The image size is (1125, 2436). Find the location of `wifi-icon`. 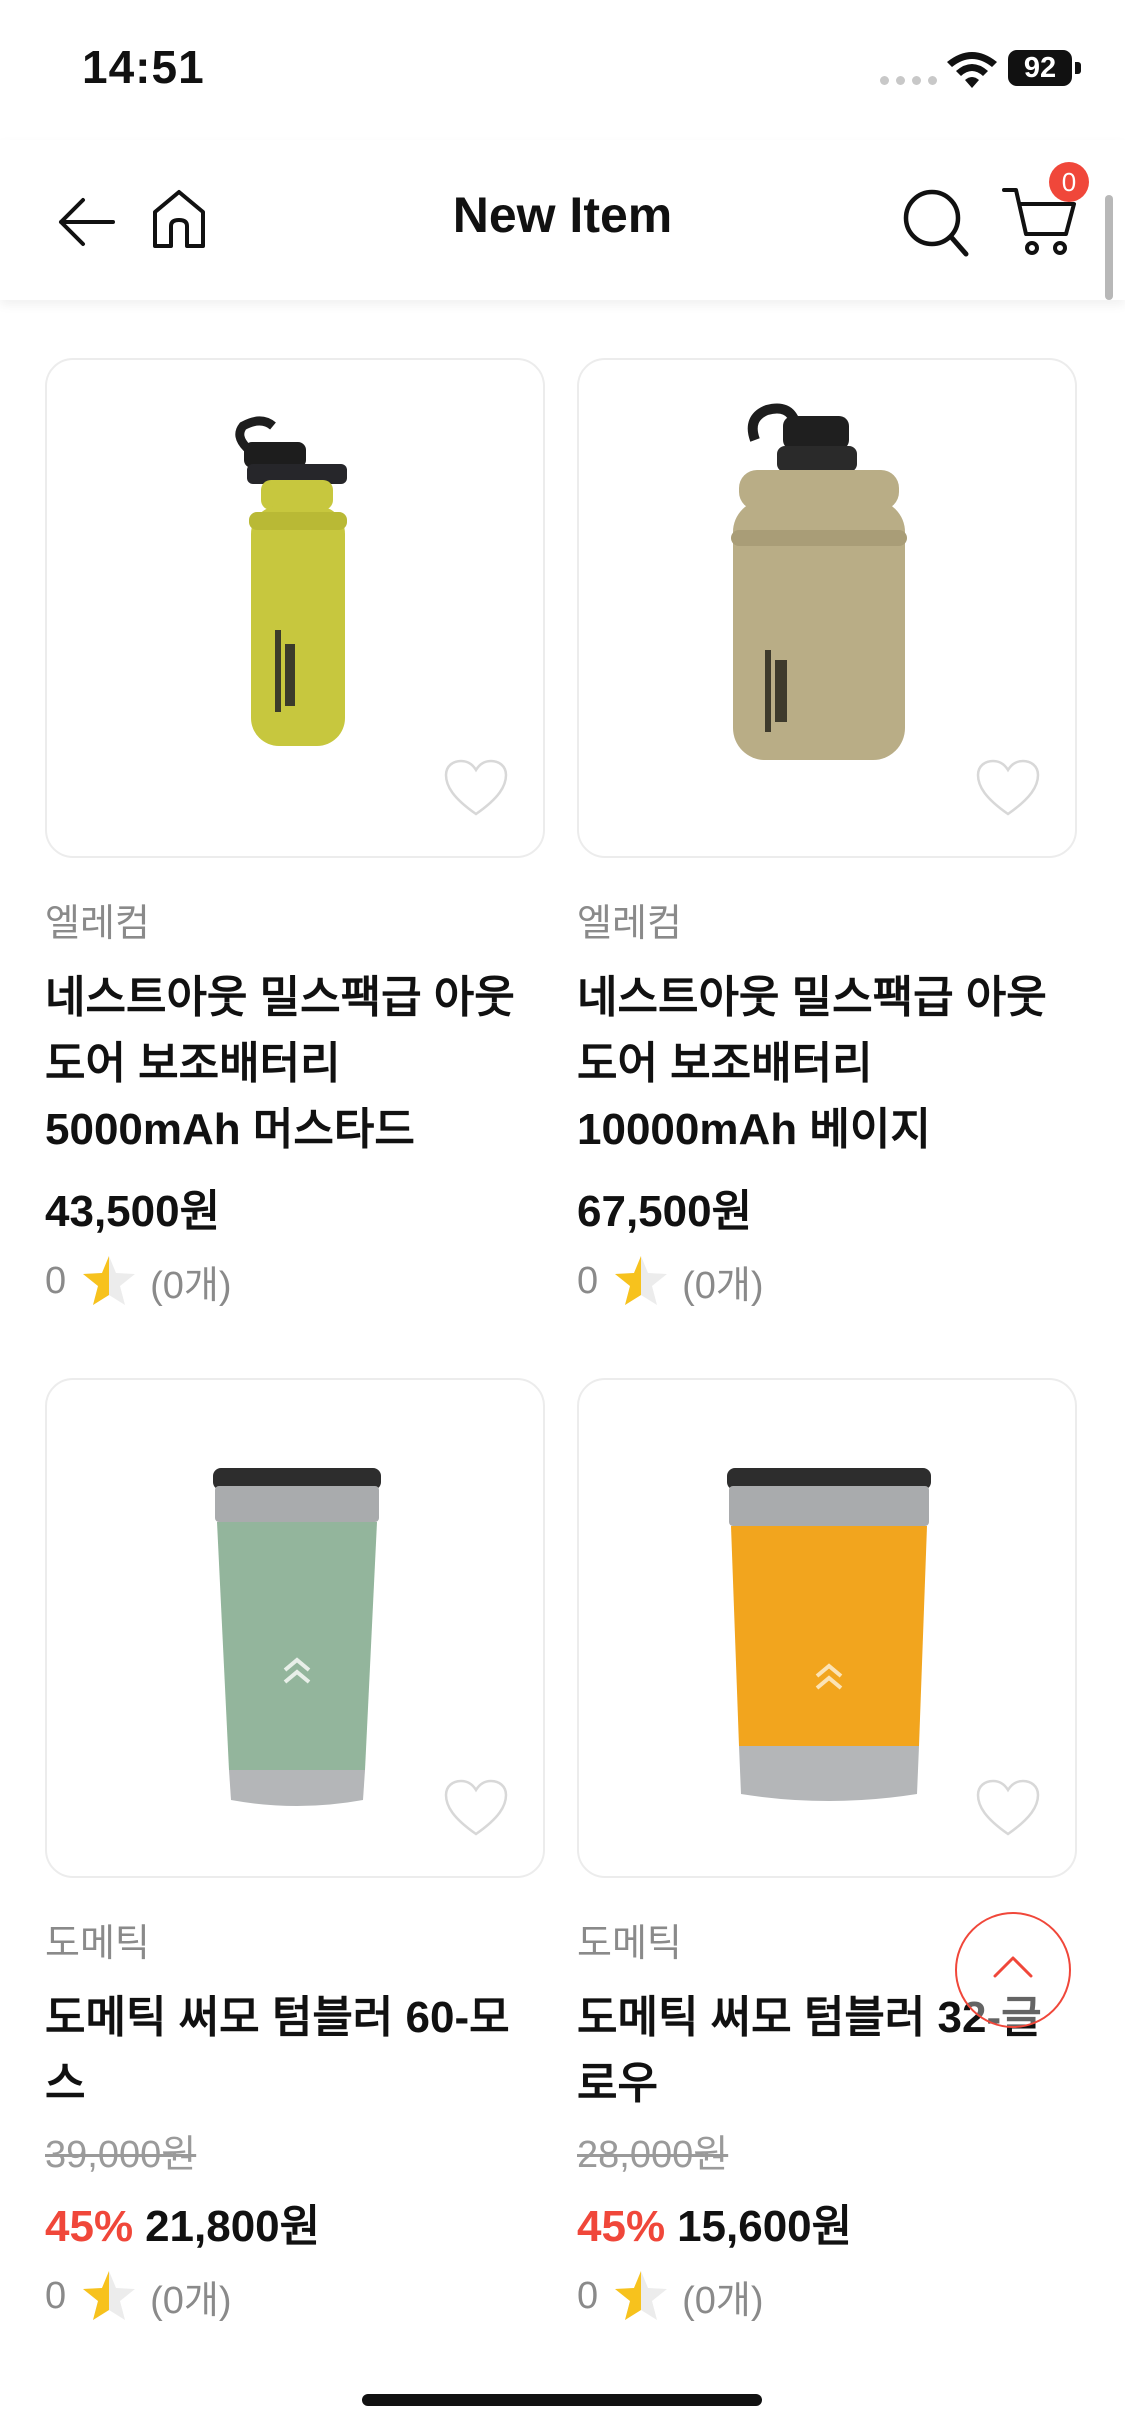

wifi-icon is located at coordinates (972, 70).